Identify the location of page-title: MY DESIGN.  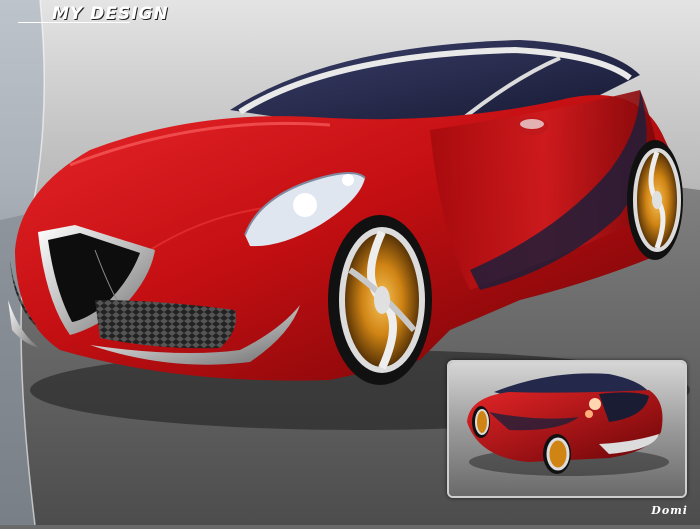
(110, 14).